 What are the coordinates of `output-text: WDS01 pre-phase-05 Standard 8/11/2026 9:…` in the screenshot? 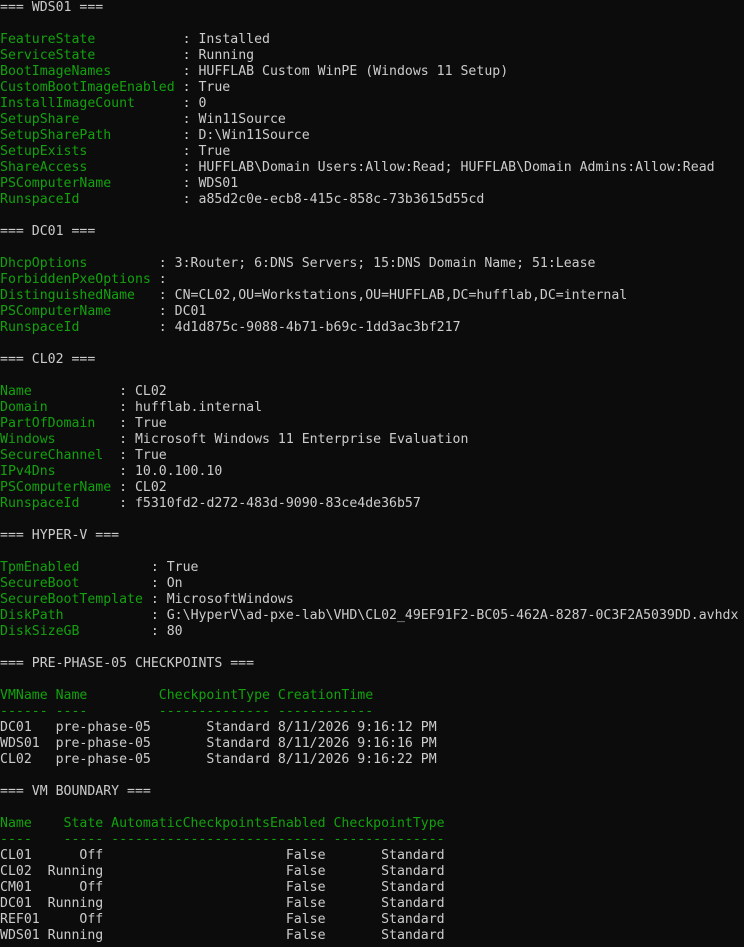 It's located at (218, 743).